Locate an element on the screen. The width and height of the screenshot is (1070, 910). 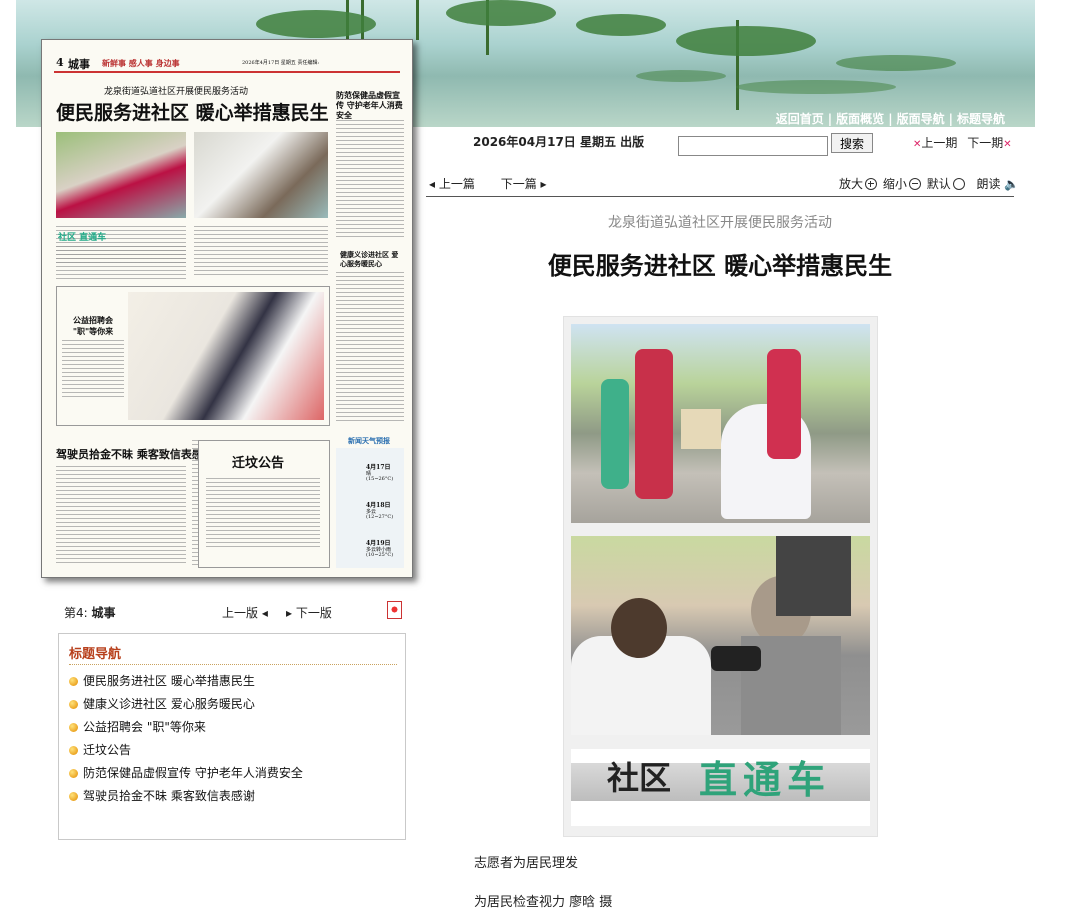
paper-driver-headline: 驾驶员拾金不昧 乘客致信表感谢 is located at coordinates (135, 454).